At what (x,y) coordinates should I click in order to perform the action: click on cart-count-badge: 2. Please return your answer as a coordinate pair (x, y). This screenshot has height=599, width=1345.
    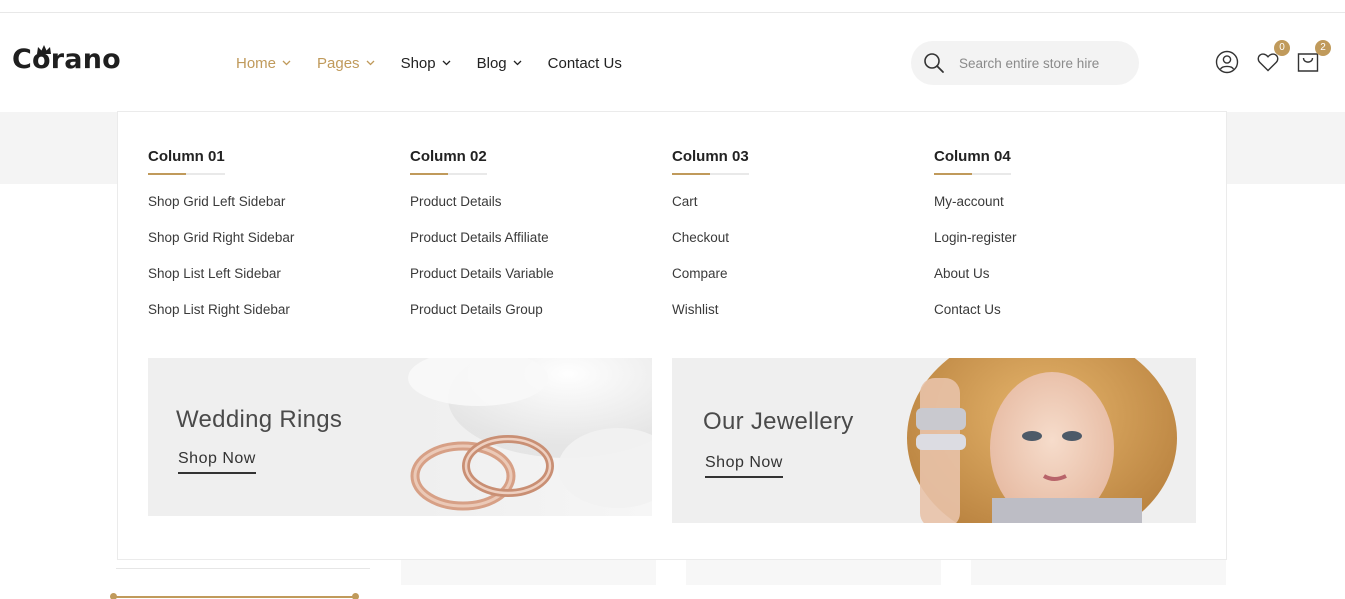
    Looking at the image, I should click on (1323, 48).